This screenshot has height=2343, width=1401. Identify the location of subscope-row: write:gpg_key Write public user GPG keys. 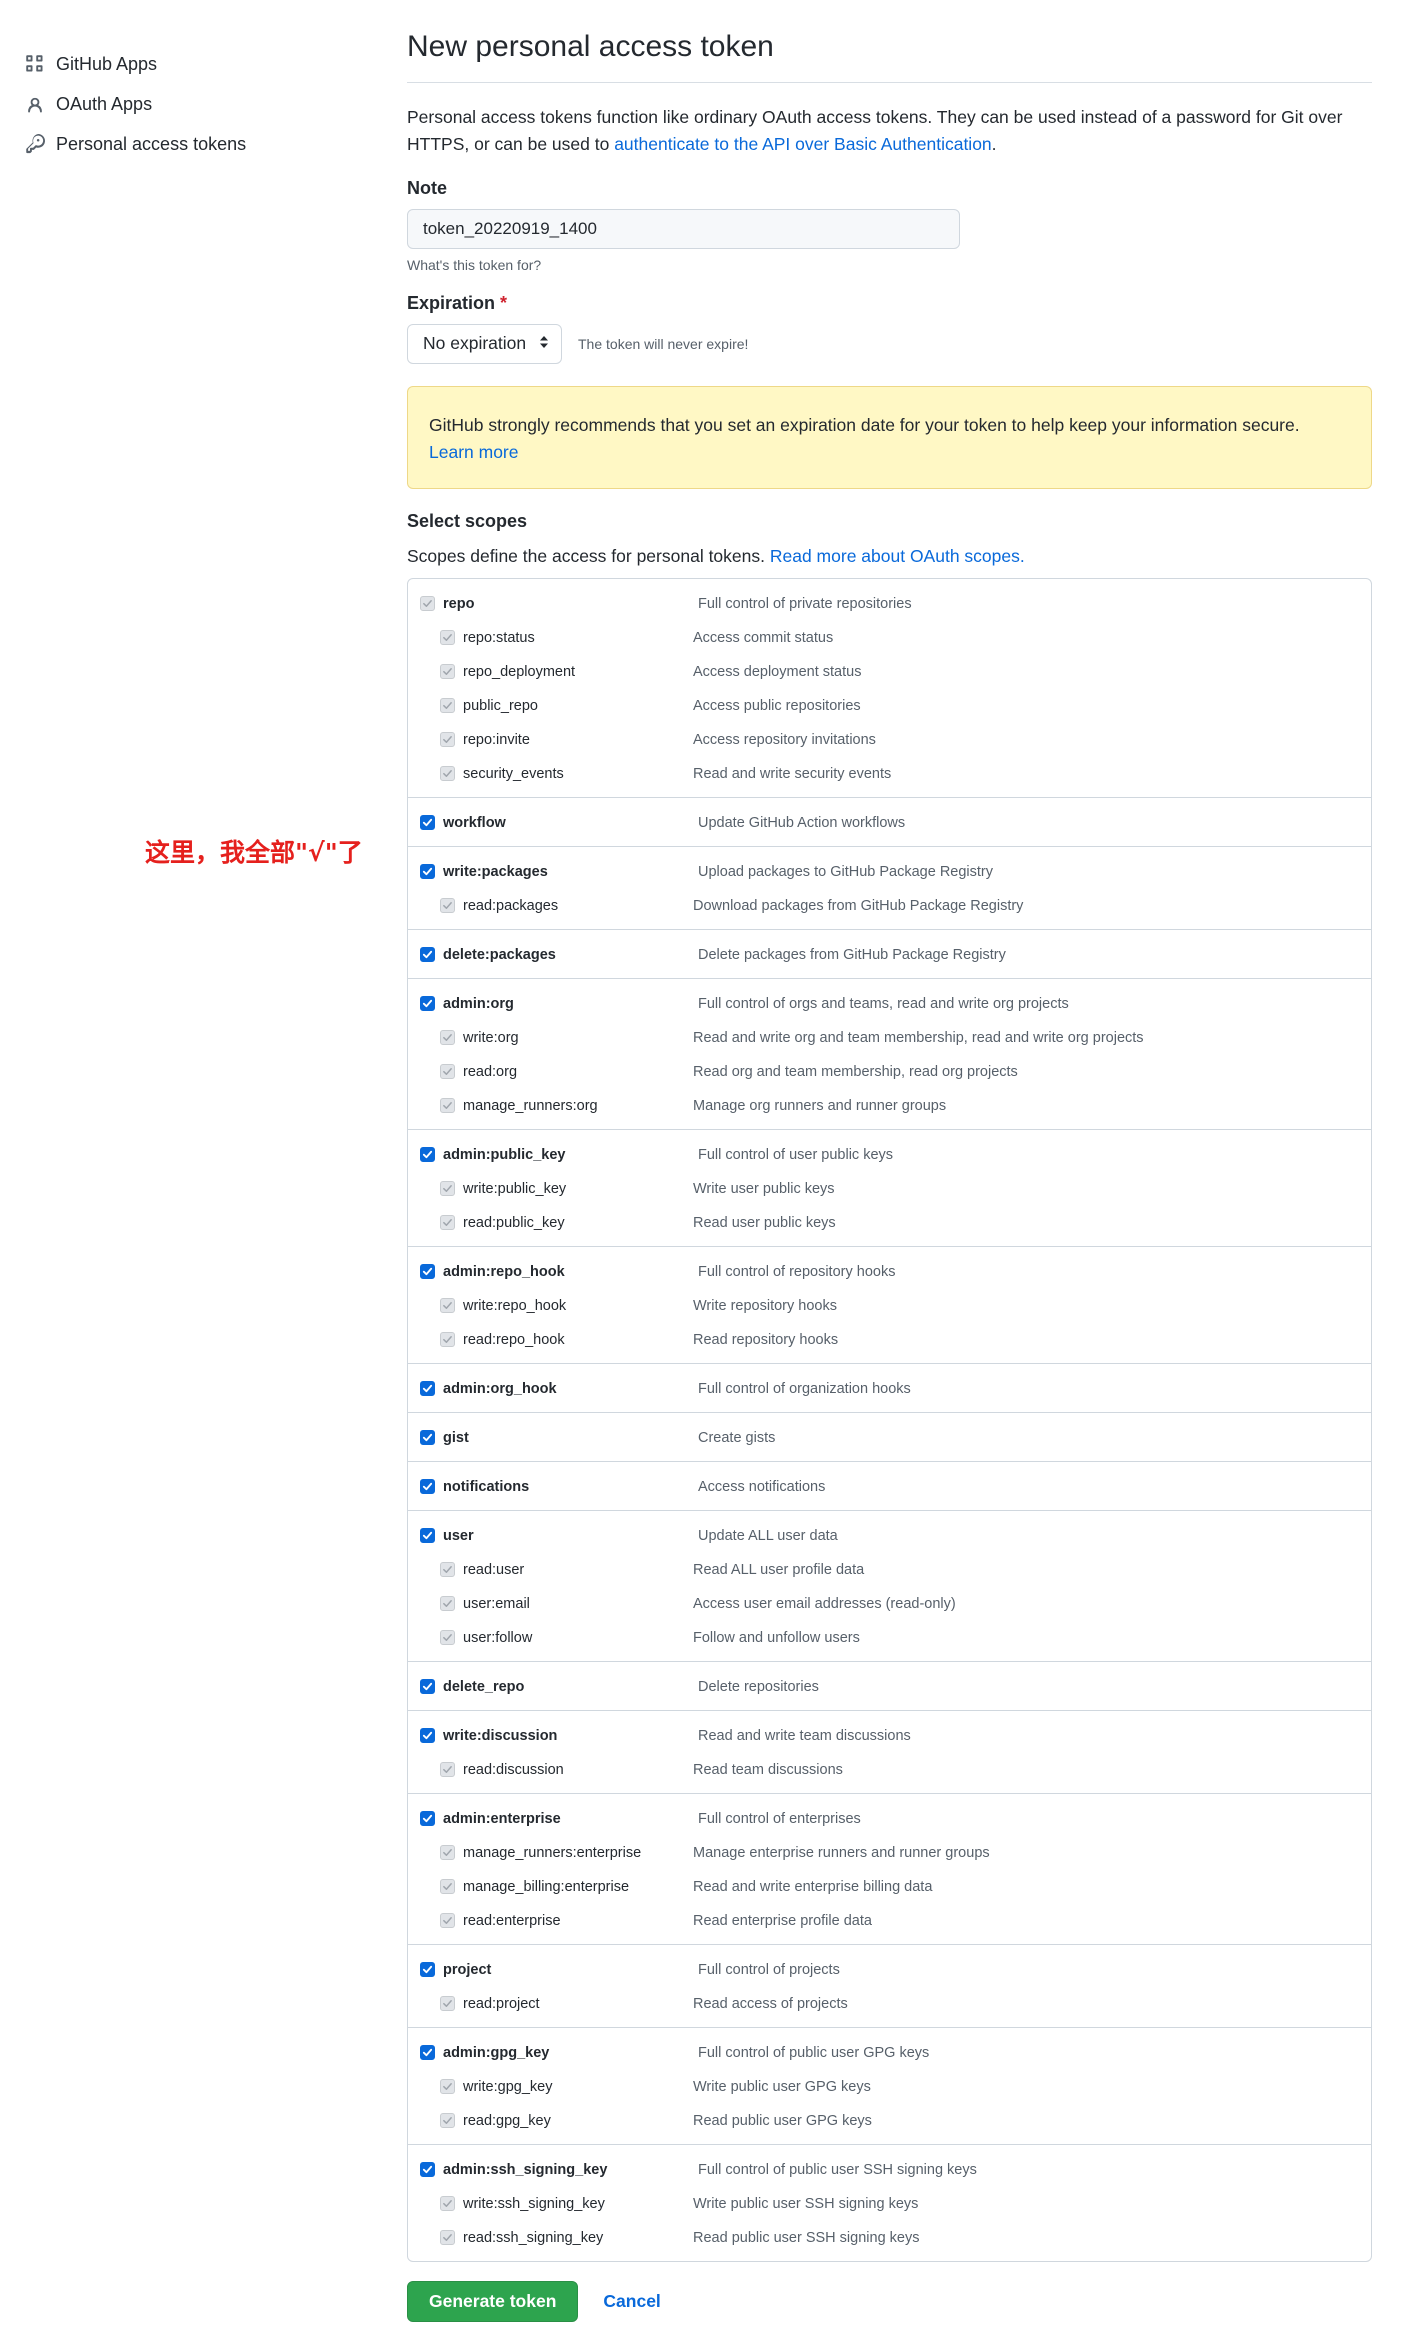
(889, 2087).